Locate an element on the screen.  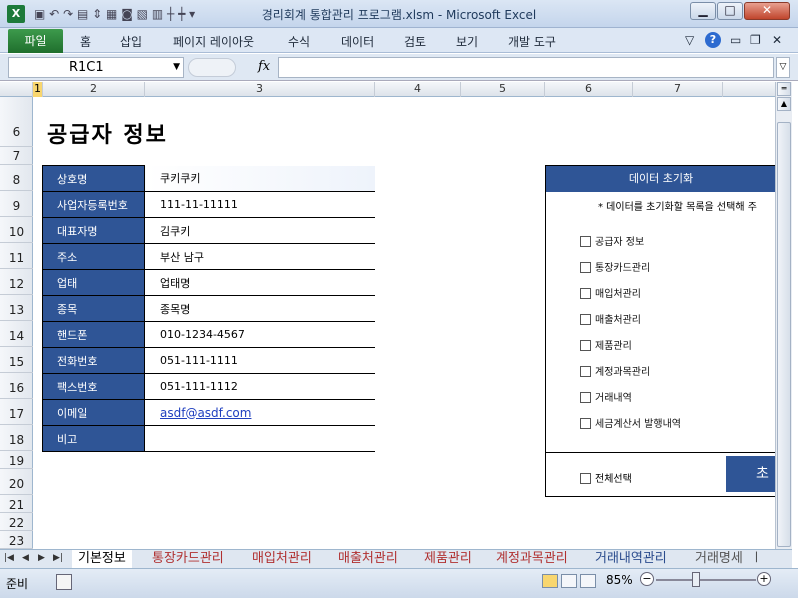
select-all-corner is located at coordinates (16, 89).